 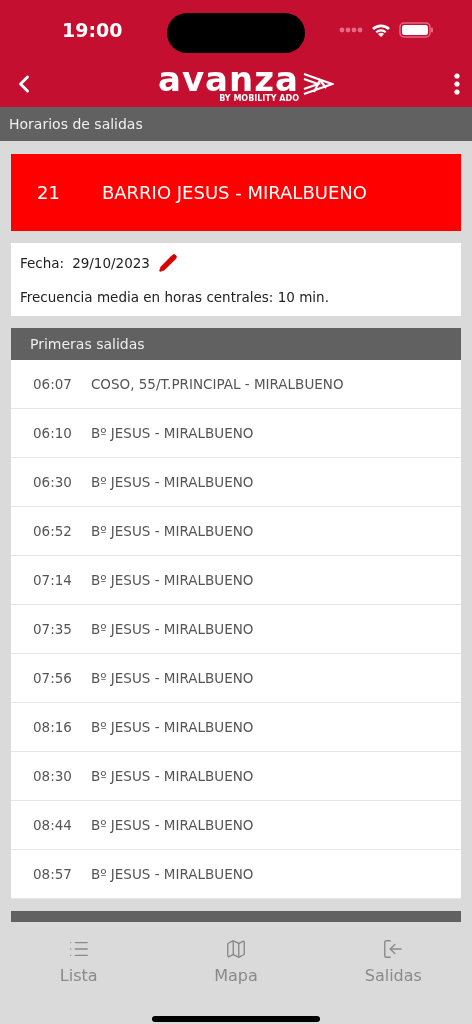 I want to click on logo-mark-icon, so click(x=318, y=83).